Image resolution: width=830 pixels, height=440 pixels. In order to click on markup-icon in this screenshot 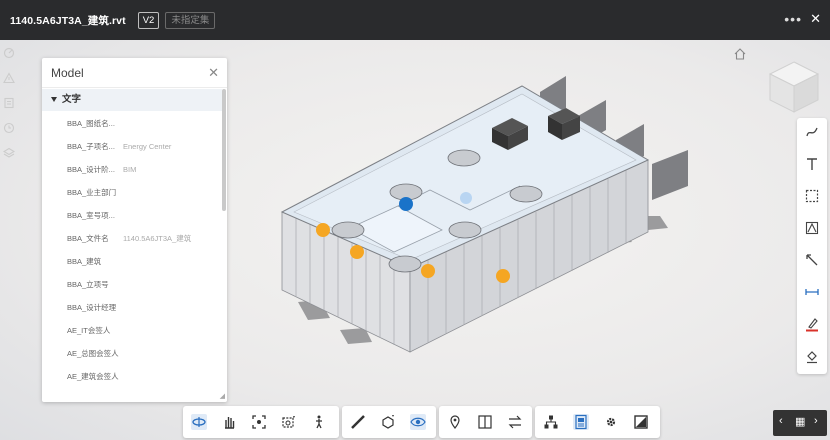, I will do `click(9, 53)`.